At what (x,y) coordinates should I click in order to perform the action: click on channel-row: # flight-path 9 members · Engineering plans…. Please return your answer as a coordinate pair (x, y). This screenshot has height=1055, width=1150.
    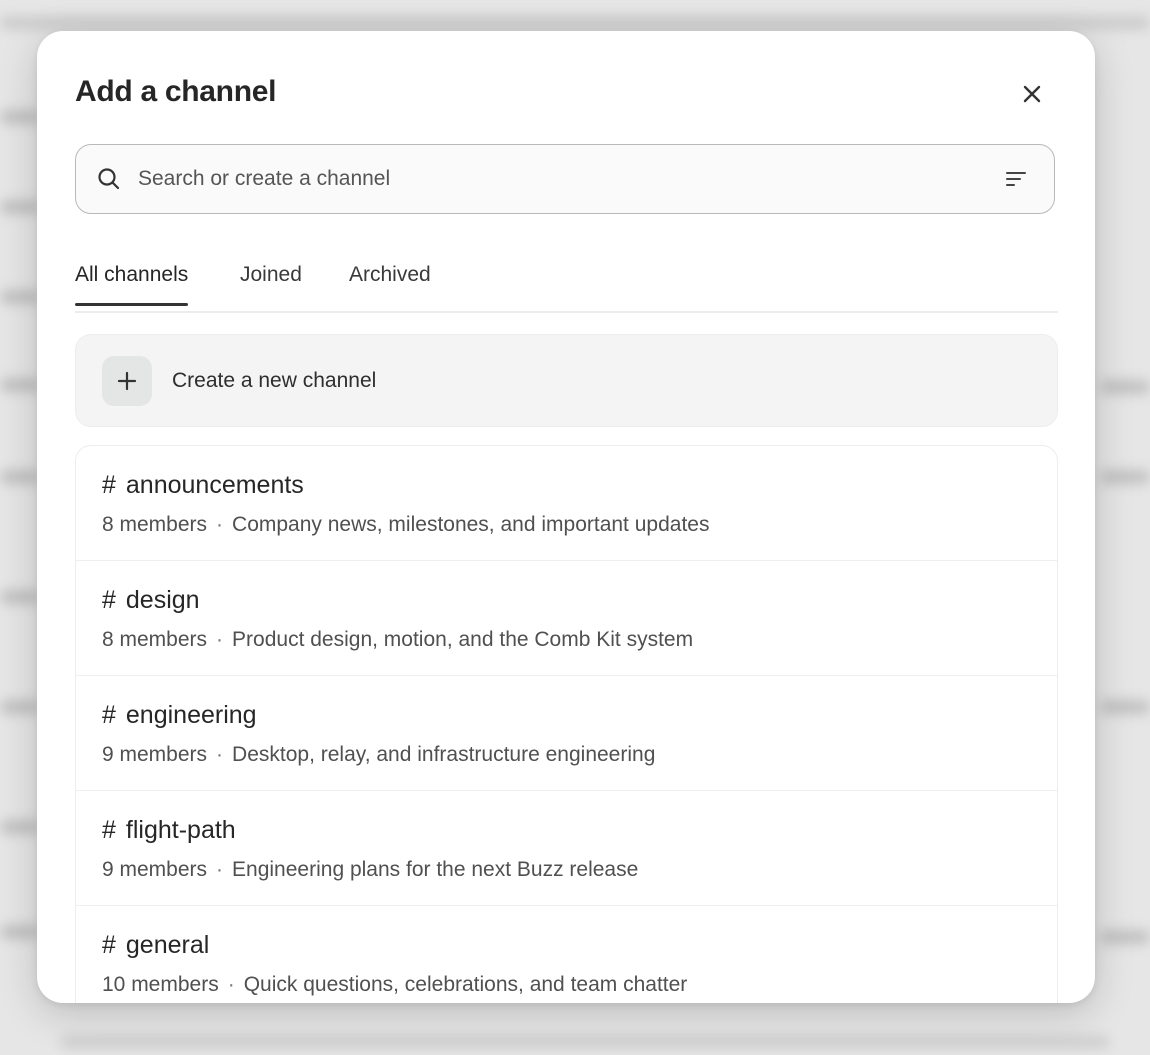
    Looking at the image, I should click on (566, 848).